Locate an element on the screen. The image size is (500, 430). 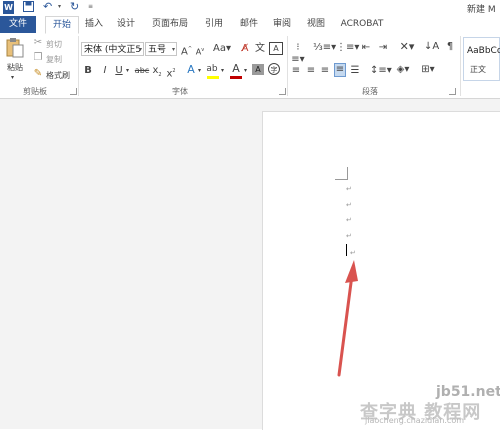
show-marks-icon: ¶ is located at coordinates (450, 47).